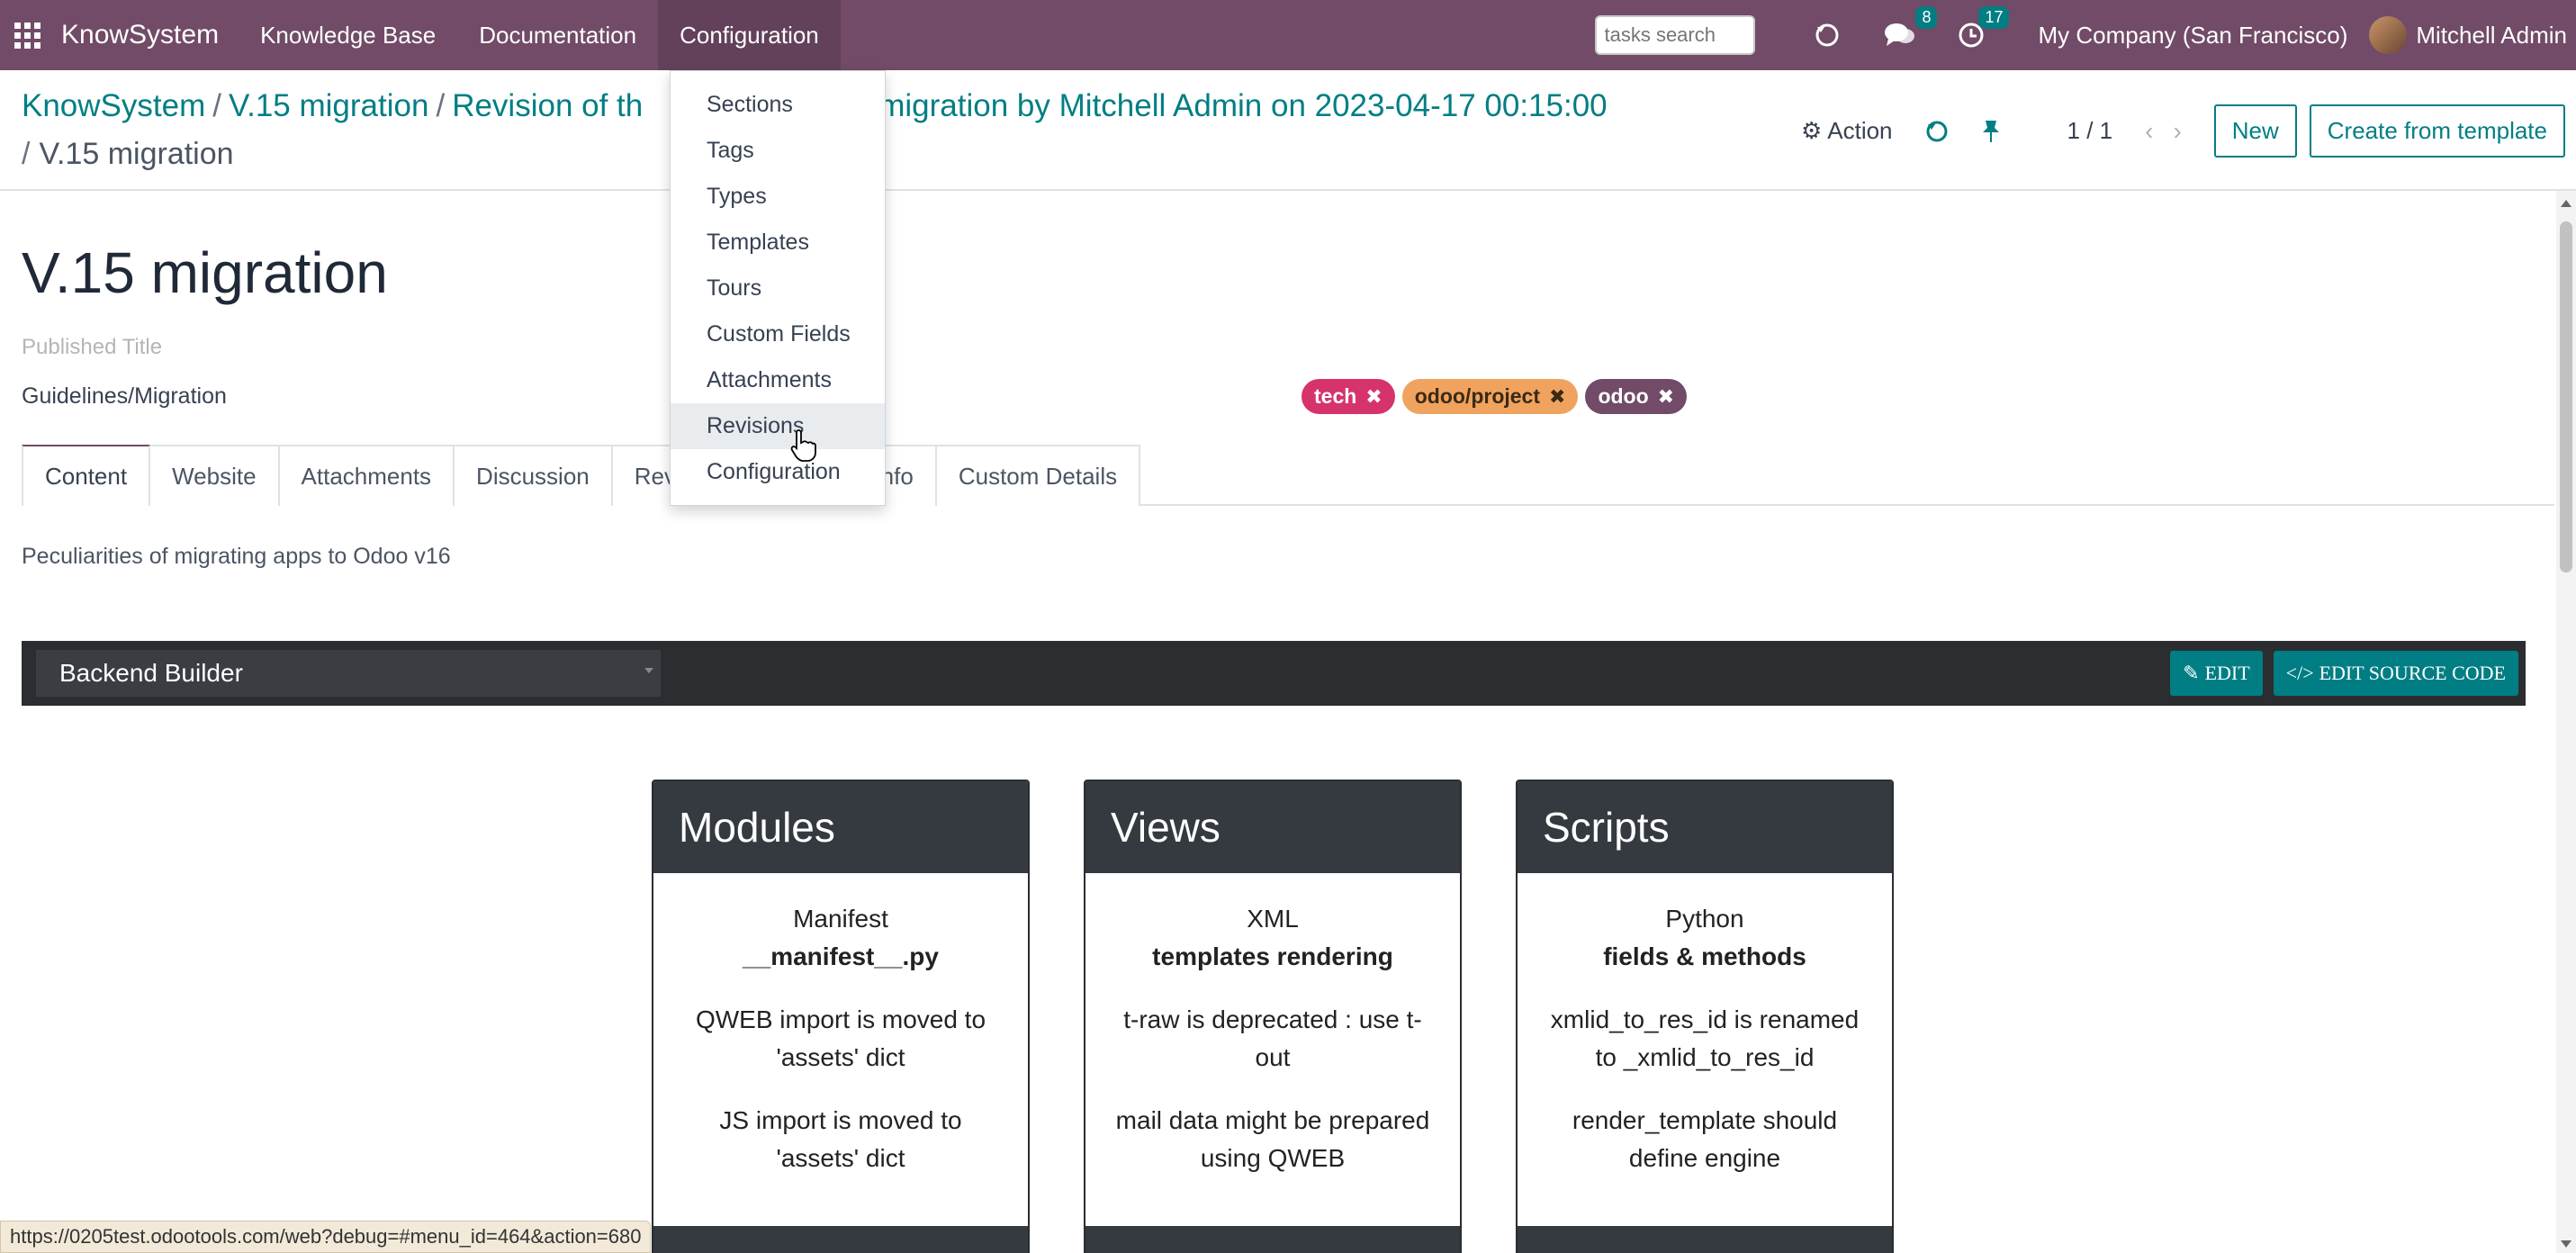  I want to click on record-title: V.15 migration, so click(205, 273).